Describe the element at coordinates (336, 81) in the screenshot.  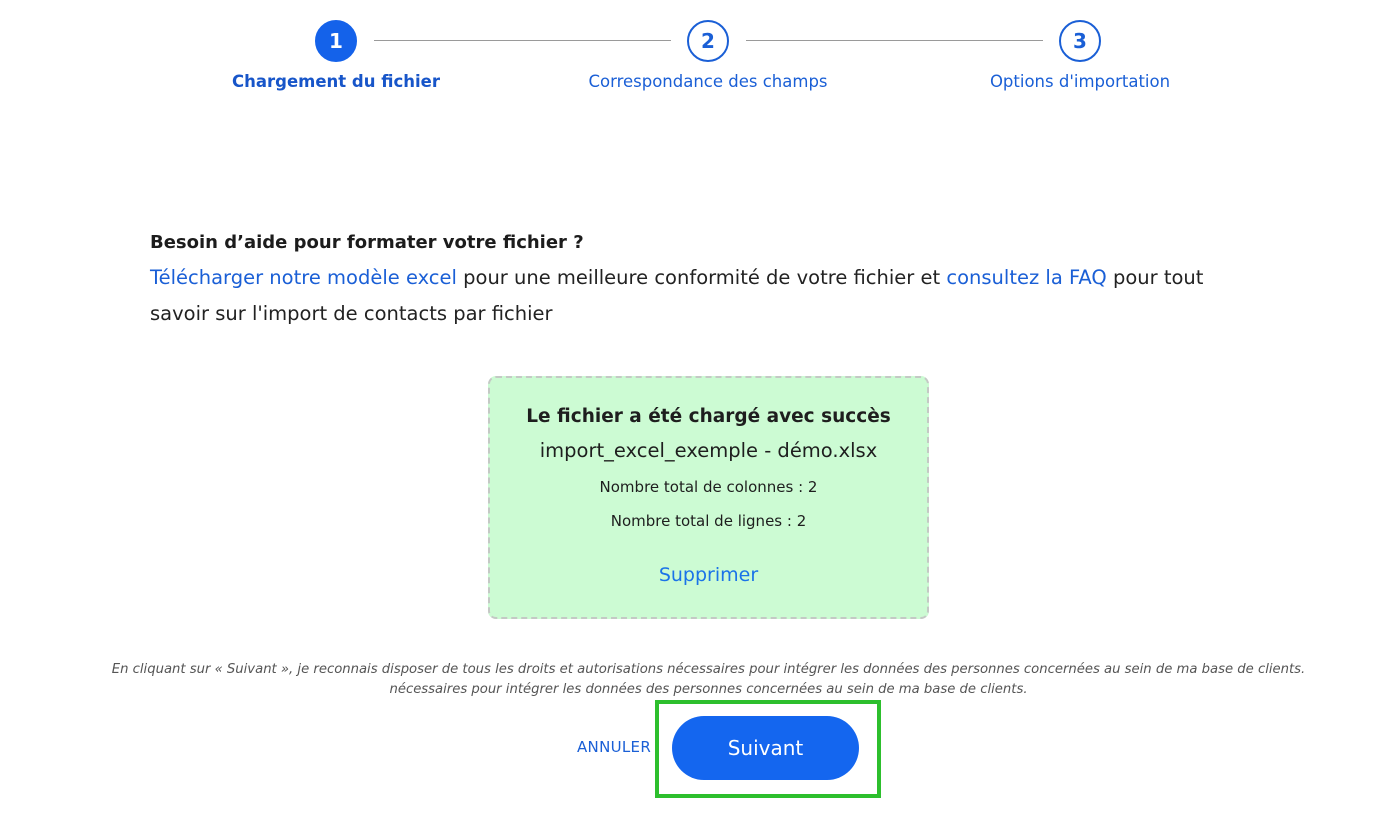
I see `step-1-label: Chargement du fichier` at that location.